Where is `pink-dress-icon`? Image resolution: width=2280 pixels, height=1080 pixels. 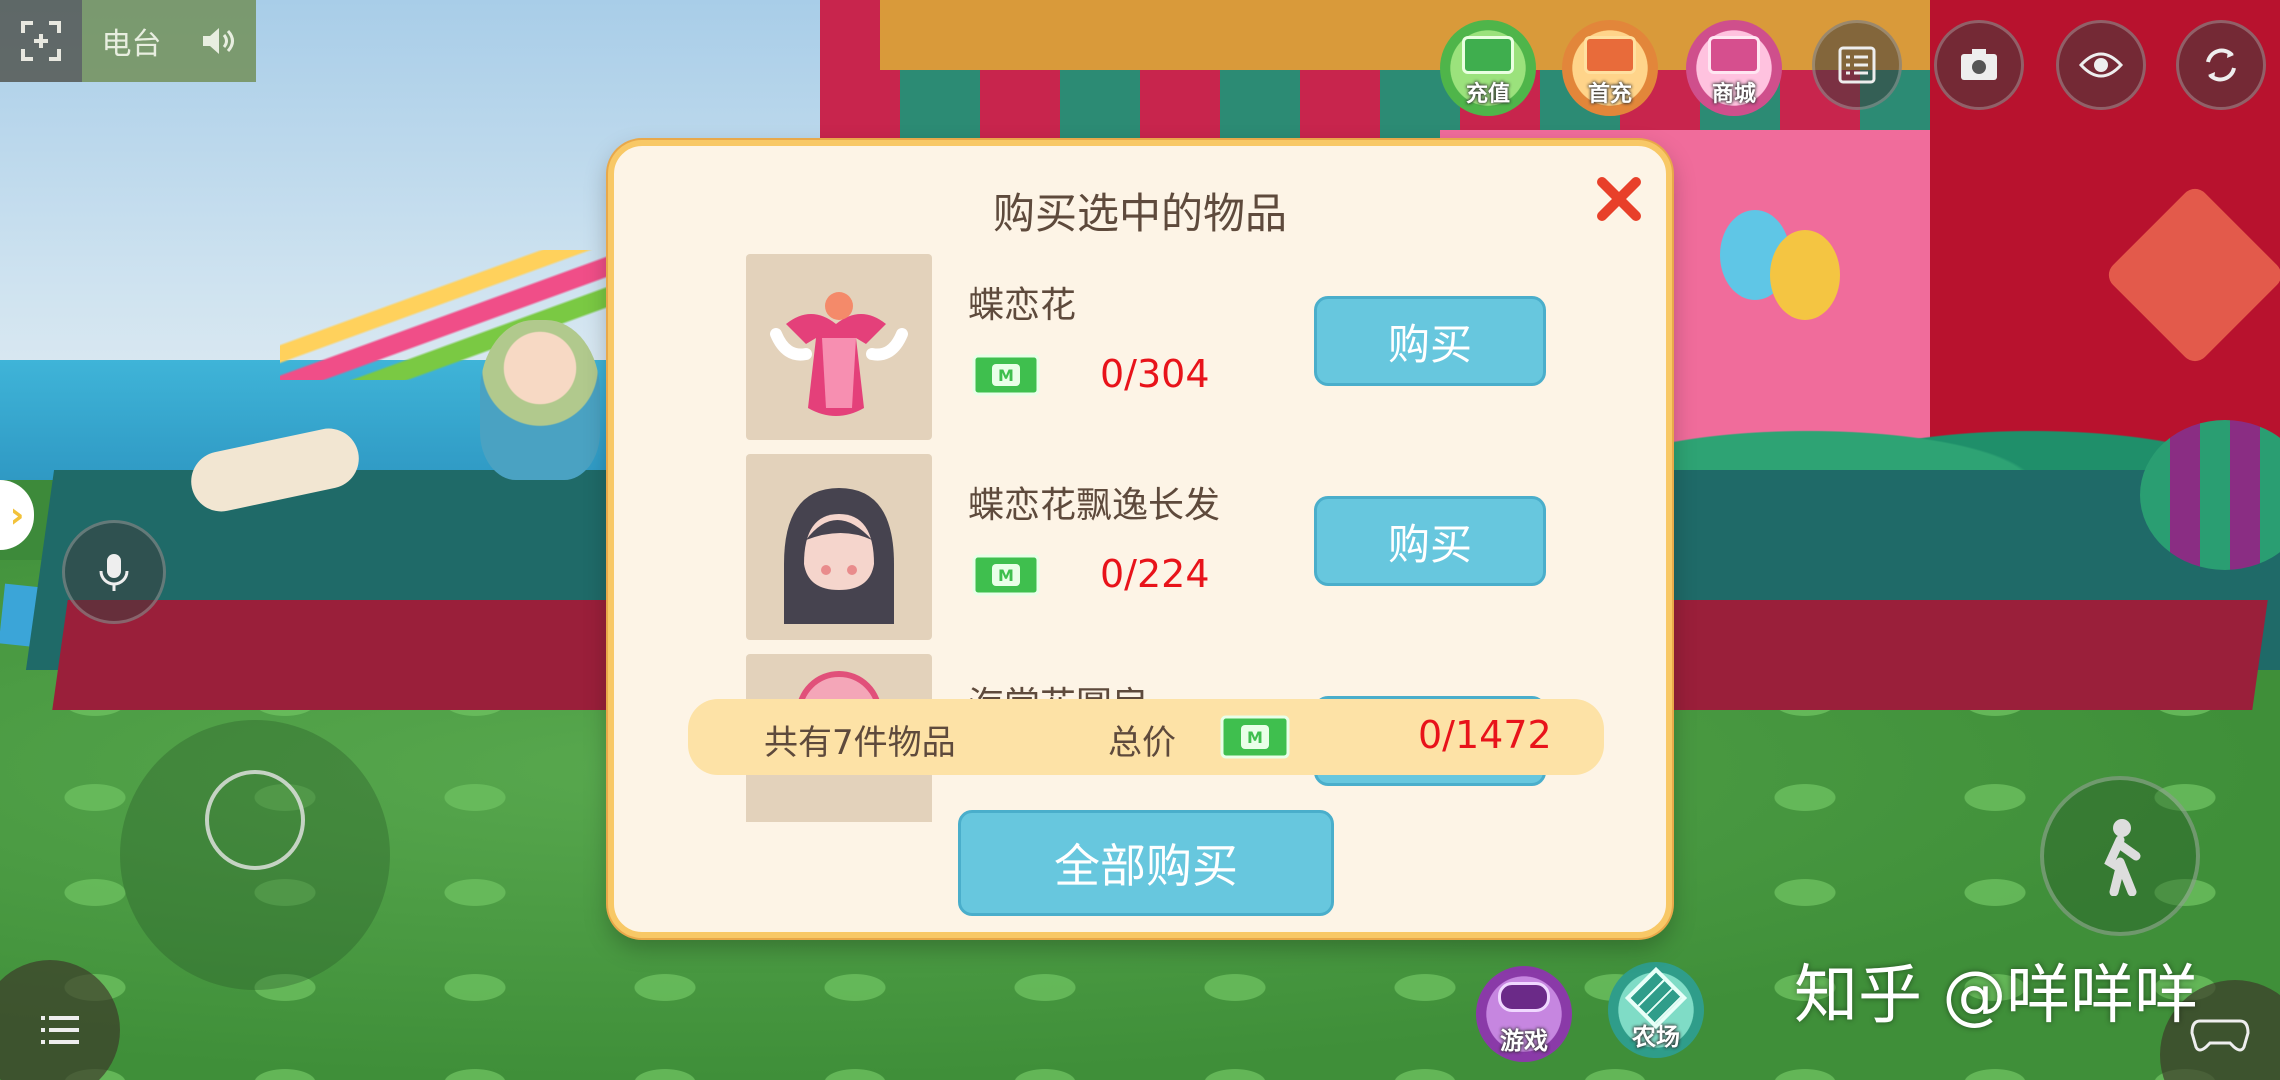
pink-dress-icon is located at coordinates (839, 354).